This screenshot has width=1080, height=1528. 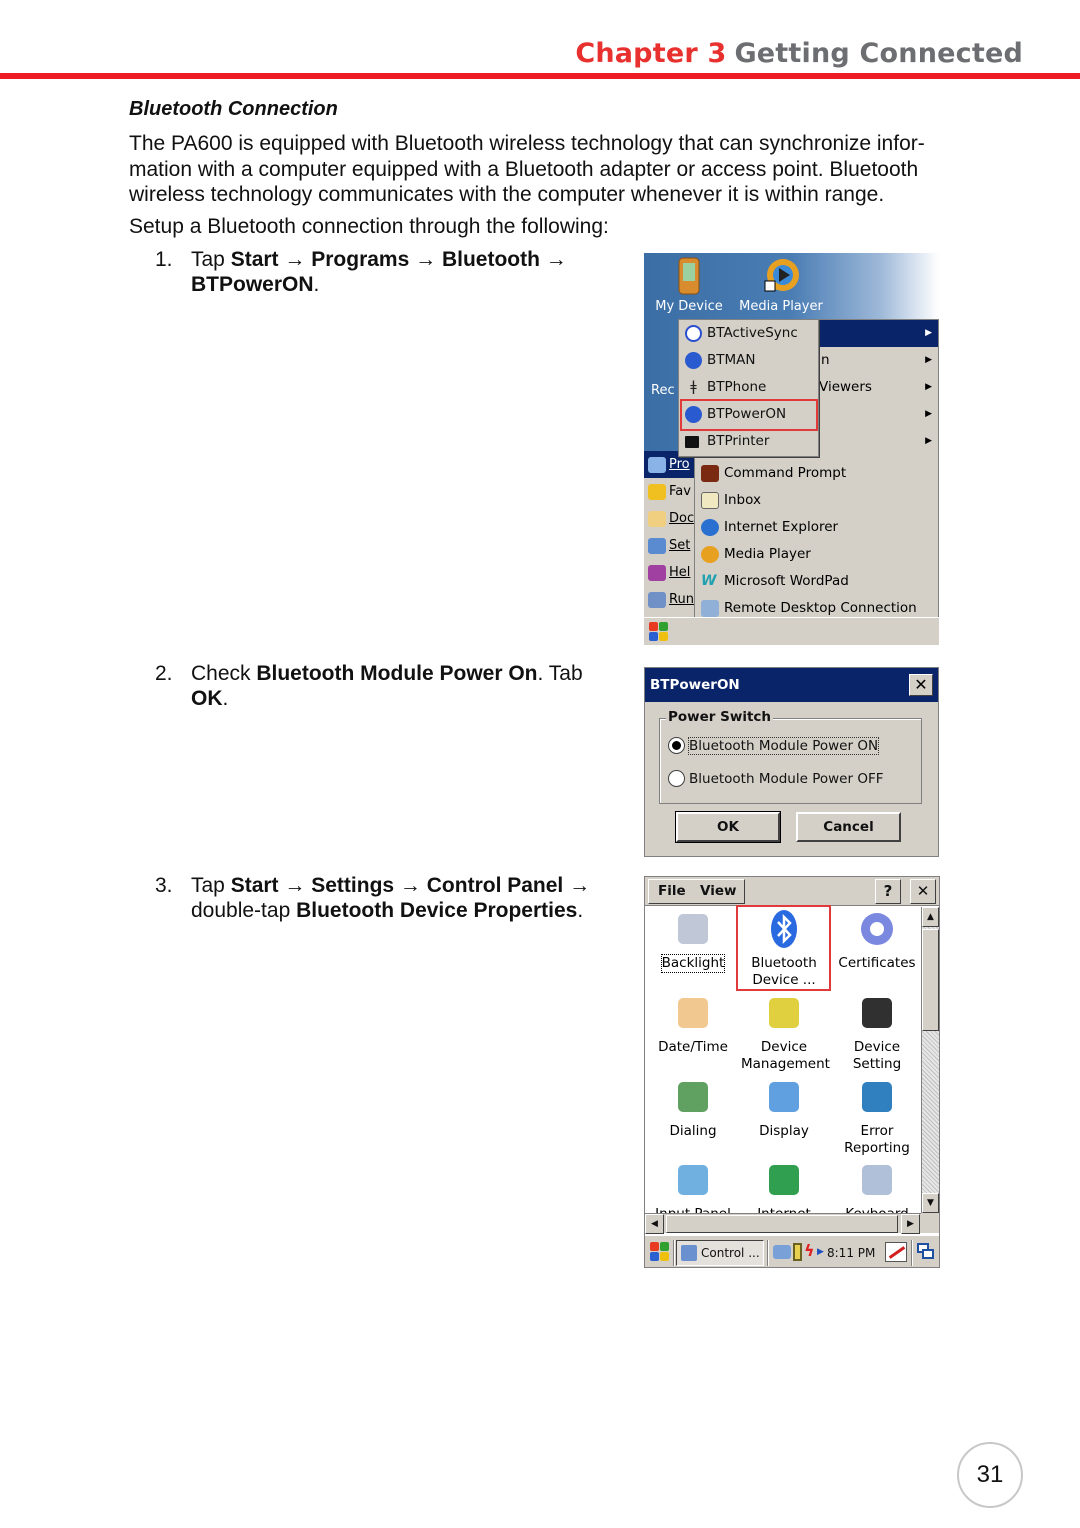 I want to click on control-panel-item-backlight: Backlight, so click(x=693, y=941).